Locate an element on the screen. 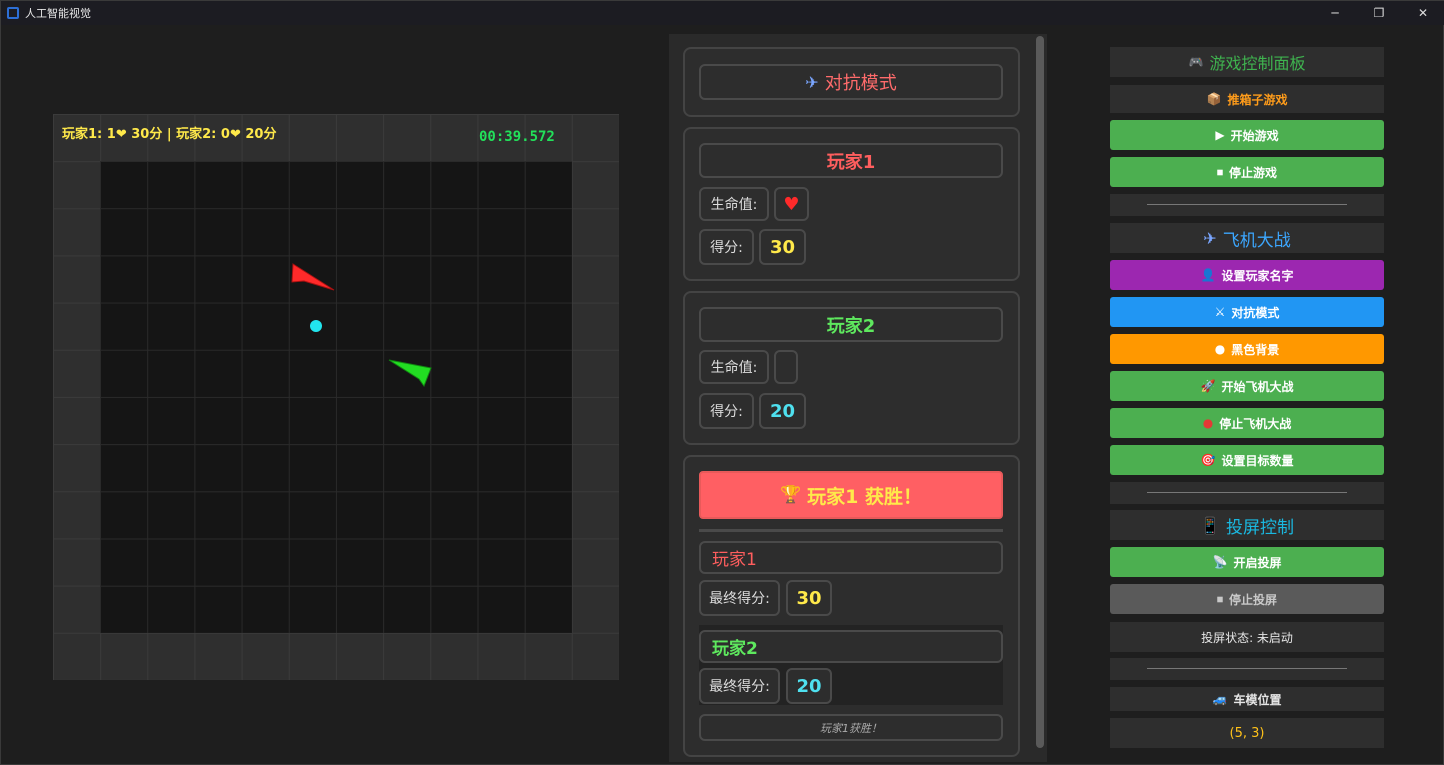 The image size is (1444, 765). result-p2-label: 最终得分: is located at coordinates (739, 687).